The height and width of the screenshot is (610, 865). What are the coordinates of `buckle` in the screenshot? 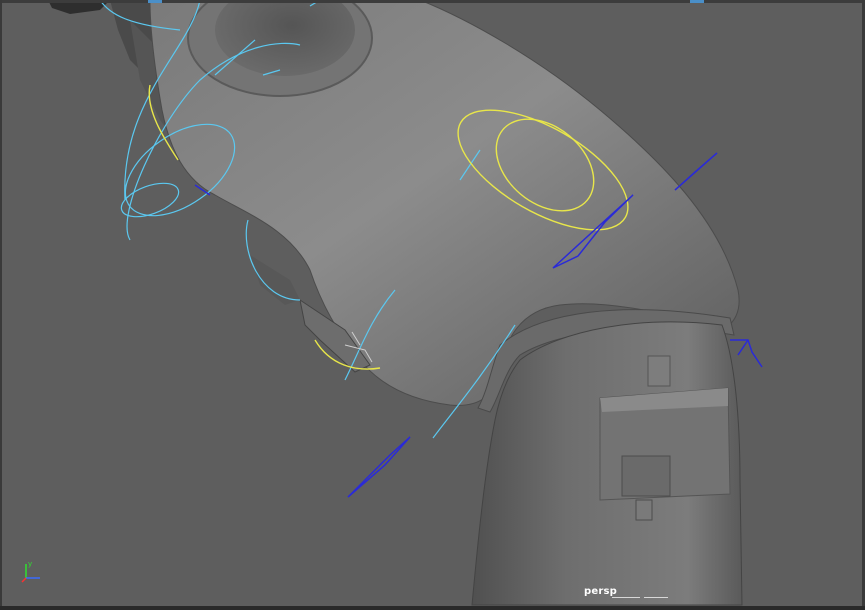 It's located at (646, 476).